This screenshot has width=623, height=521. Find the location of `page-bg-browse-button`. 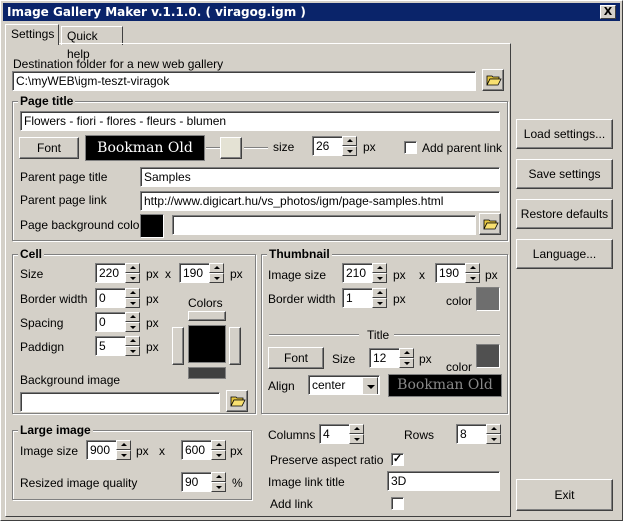

page-bg-browse-button is located at coordinates (490, 224).